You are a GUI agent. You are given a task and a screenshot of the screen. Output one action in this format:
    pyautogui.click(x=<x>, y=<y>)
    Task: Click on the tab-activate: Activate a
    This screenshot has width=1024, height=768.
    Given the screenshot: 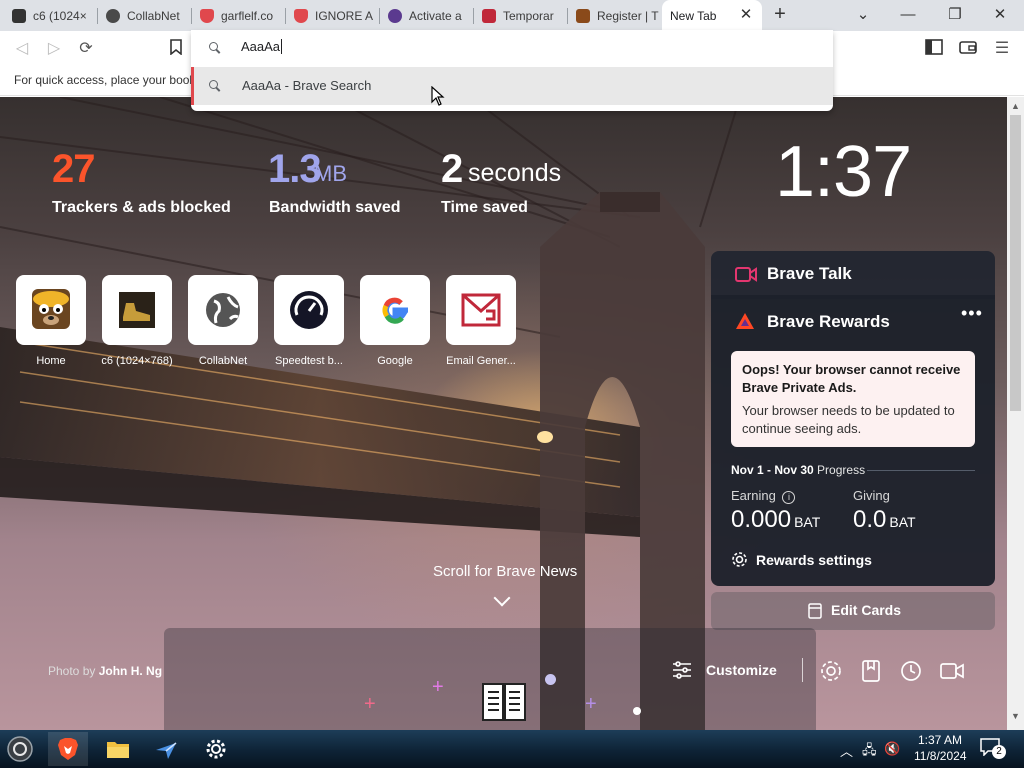 What is the action you would take?
    pyautogui.click(x=427, y=15)
    